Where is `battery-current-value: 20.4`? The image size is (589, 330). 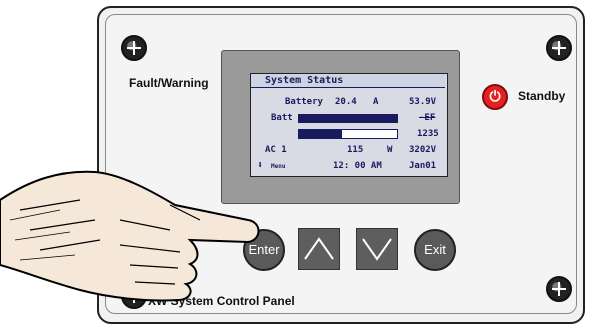
battery-current-value: 20.4 is located at coordinates (346, 102).